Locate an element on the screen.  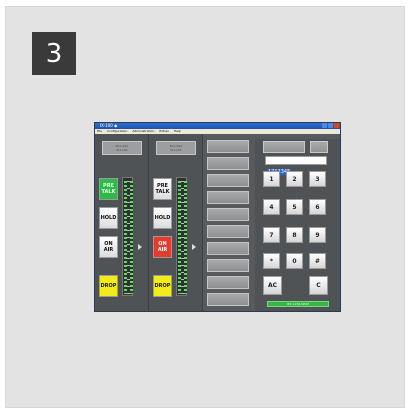
key-8: 8 is located at coordinates (294, 235).